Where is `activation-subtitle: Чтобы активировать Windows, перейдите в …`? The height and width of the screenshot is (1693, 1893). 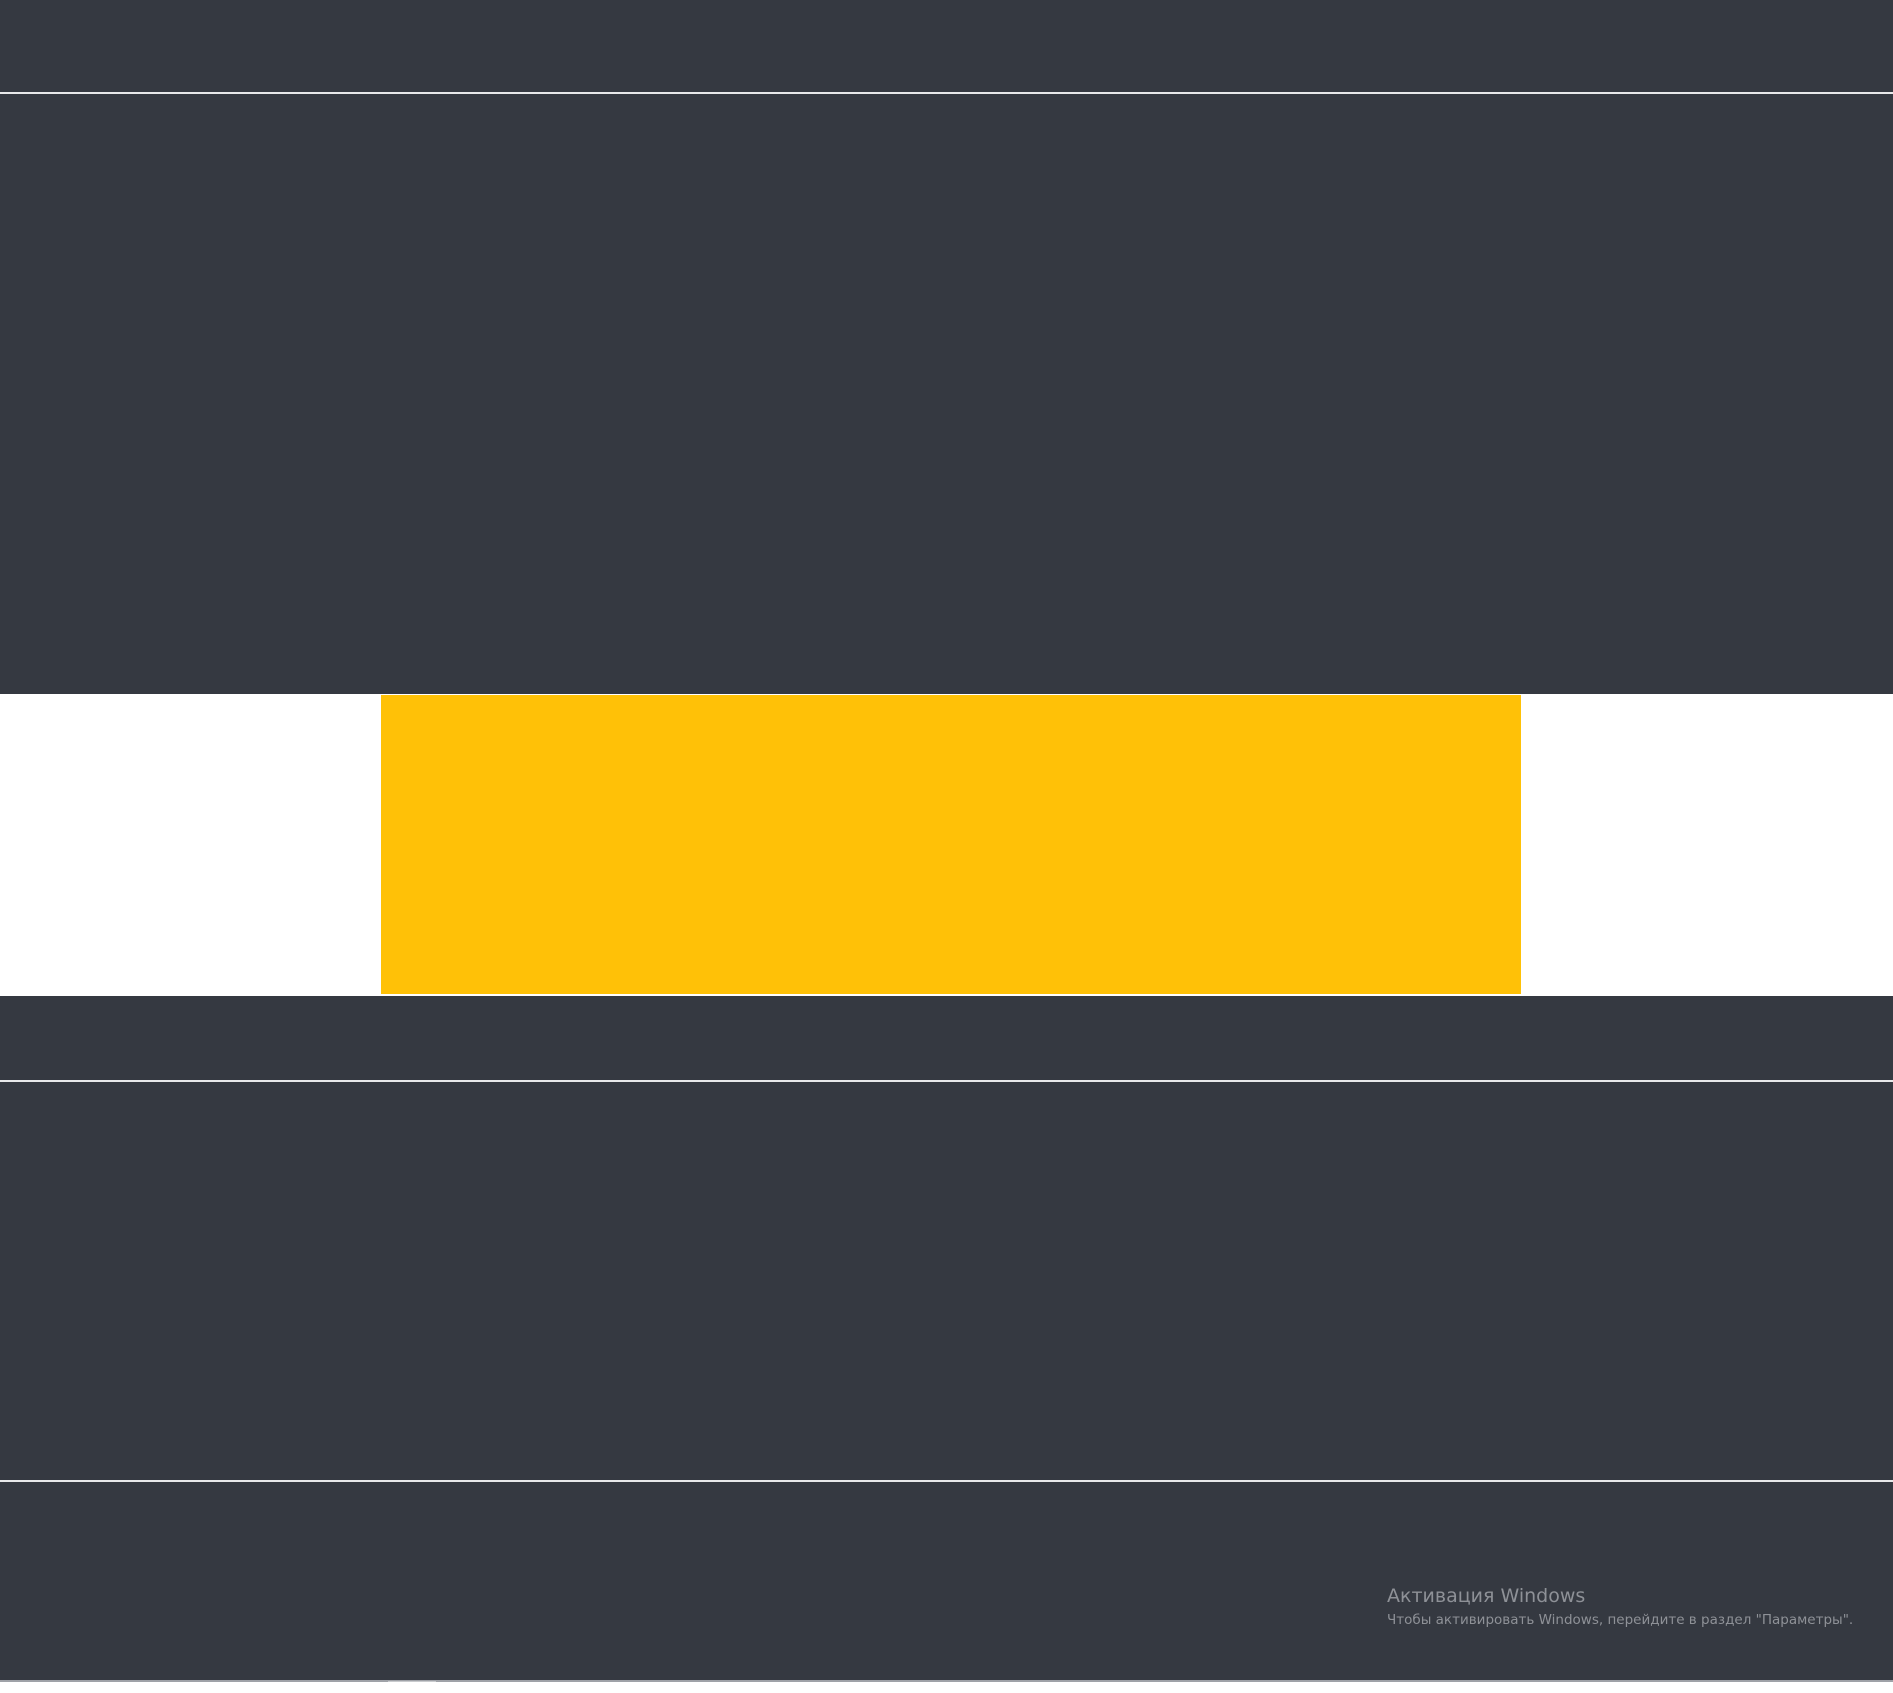 activation-subtitle: Чтобы активировать Windows, перейдите в … is located at coordinates (1620, 1620).